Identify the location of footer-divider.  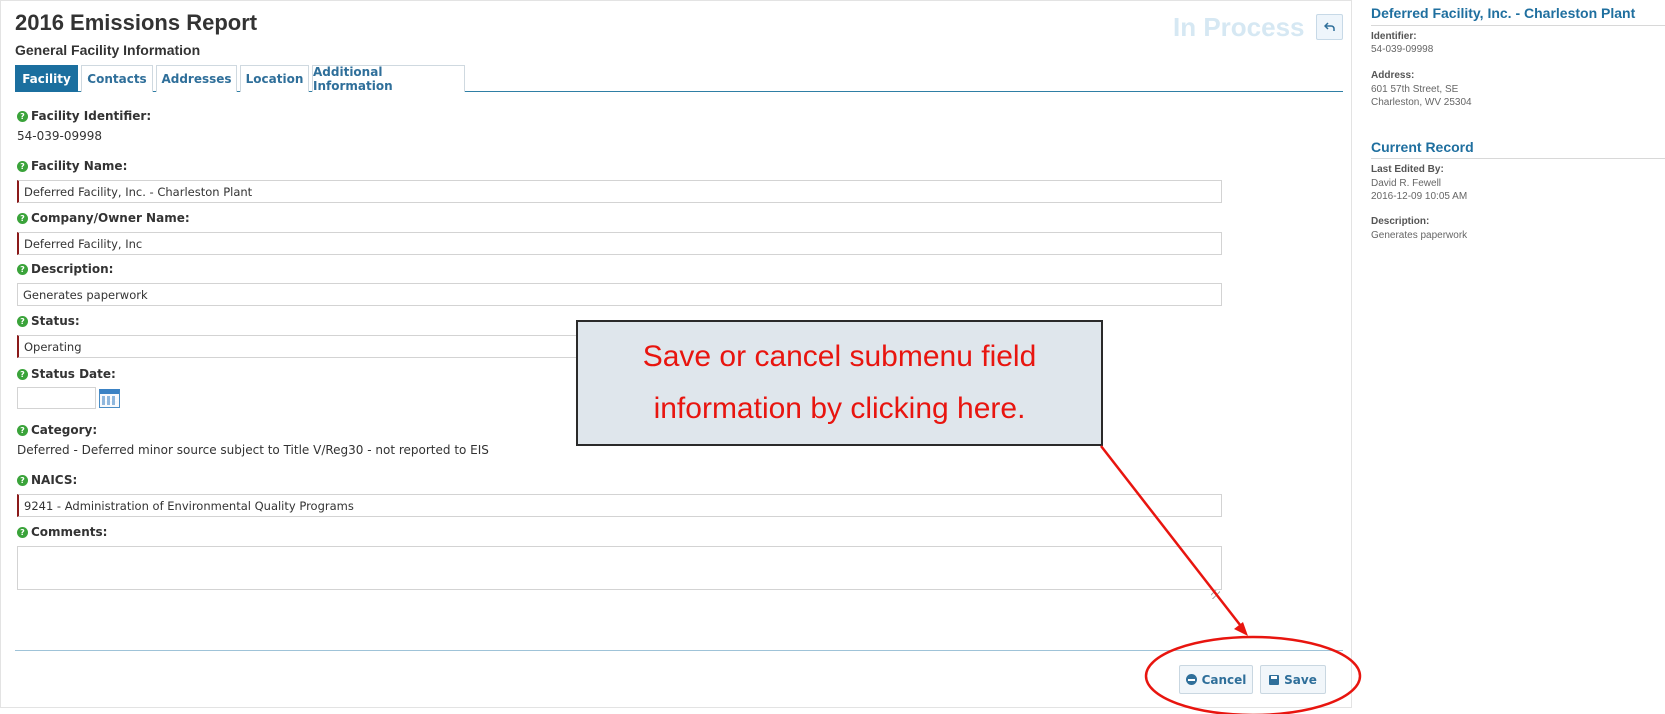
(679, 650).